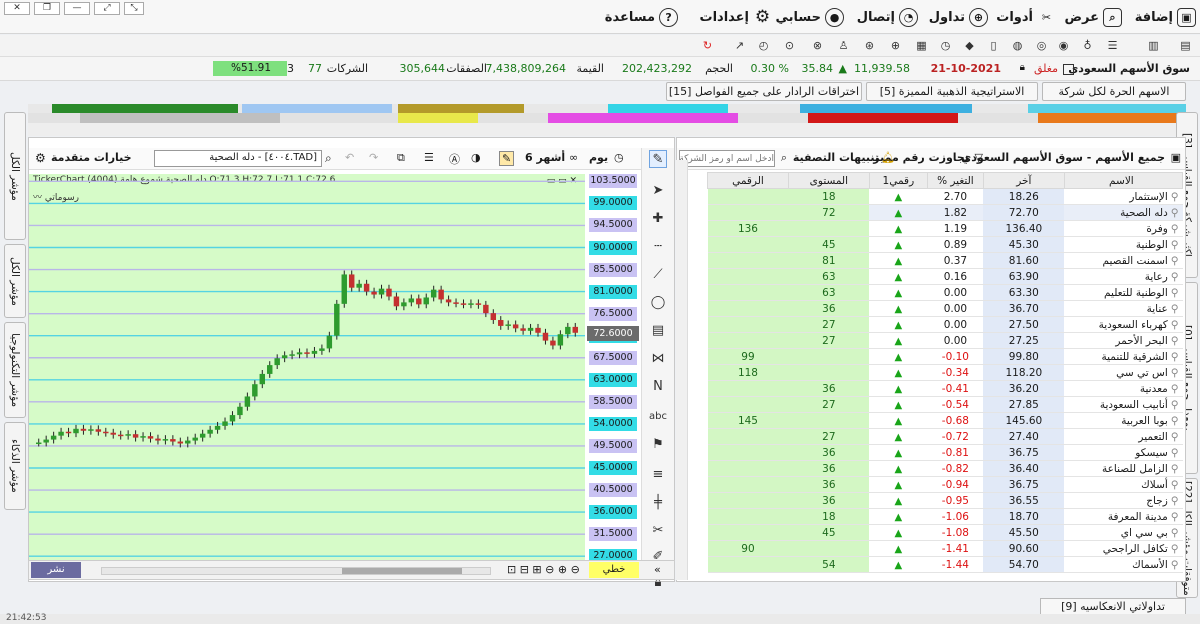 The width and height of the screenshot is (1200, 624). I want to click on table-row: ⚲ مدينة المعرفة 18.70 1.06- ▲ 18, so click(945, 516).